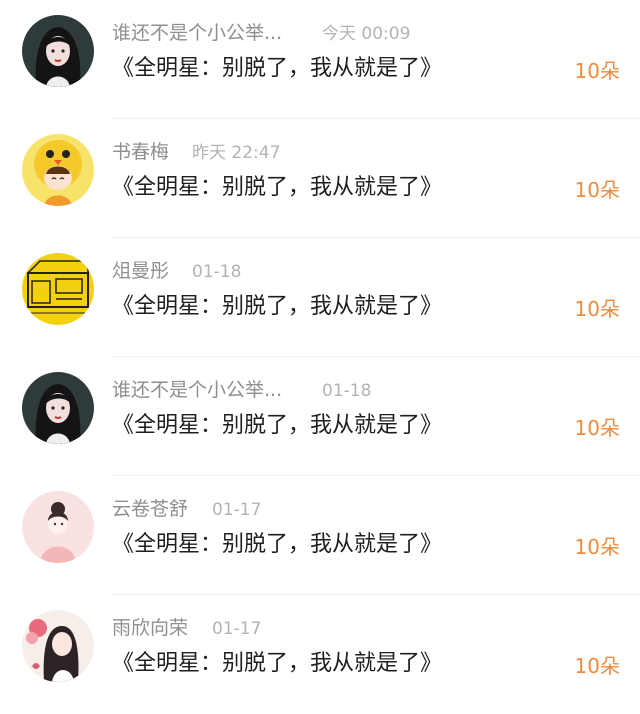 The width and height of the screenshot is (640, 714). I want to click on yellow-sketch-avatar, so click(58, 289).